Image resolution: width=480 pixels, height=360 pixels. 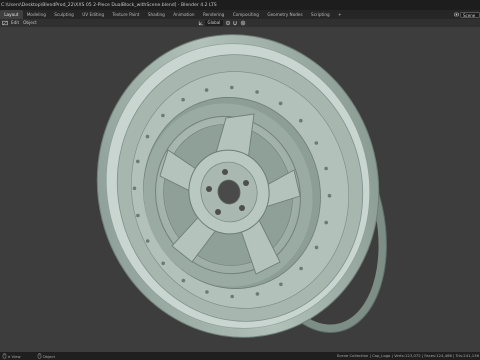 I want to click on snap-icon, so click(x=235, y=23).